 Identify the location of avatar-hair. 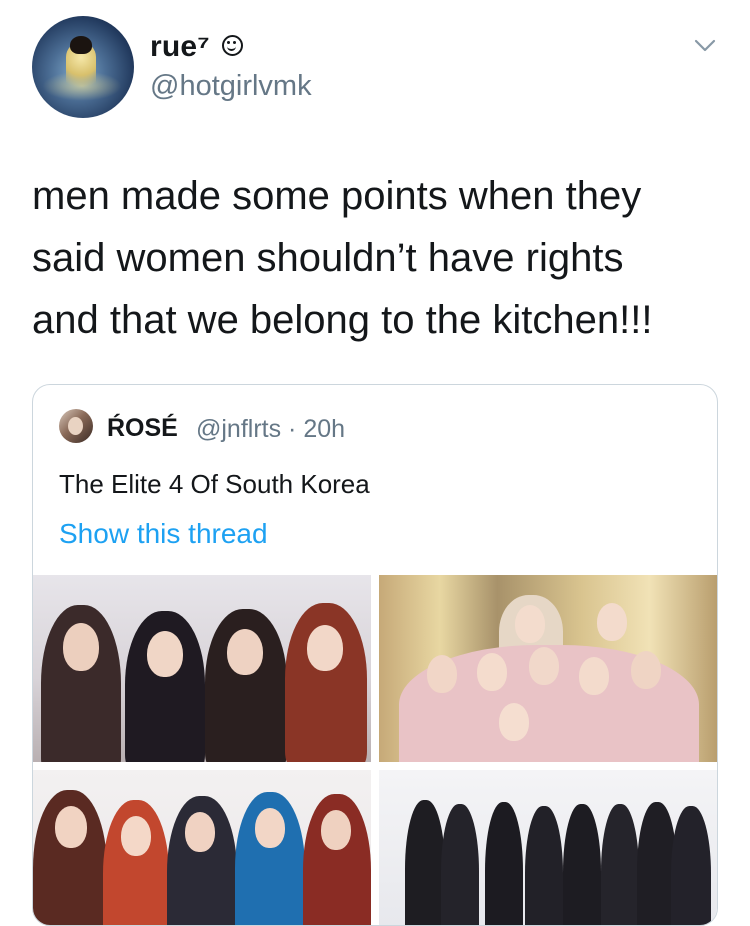
(81, 45).